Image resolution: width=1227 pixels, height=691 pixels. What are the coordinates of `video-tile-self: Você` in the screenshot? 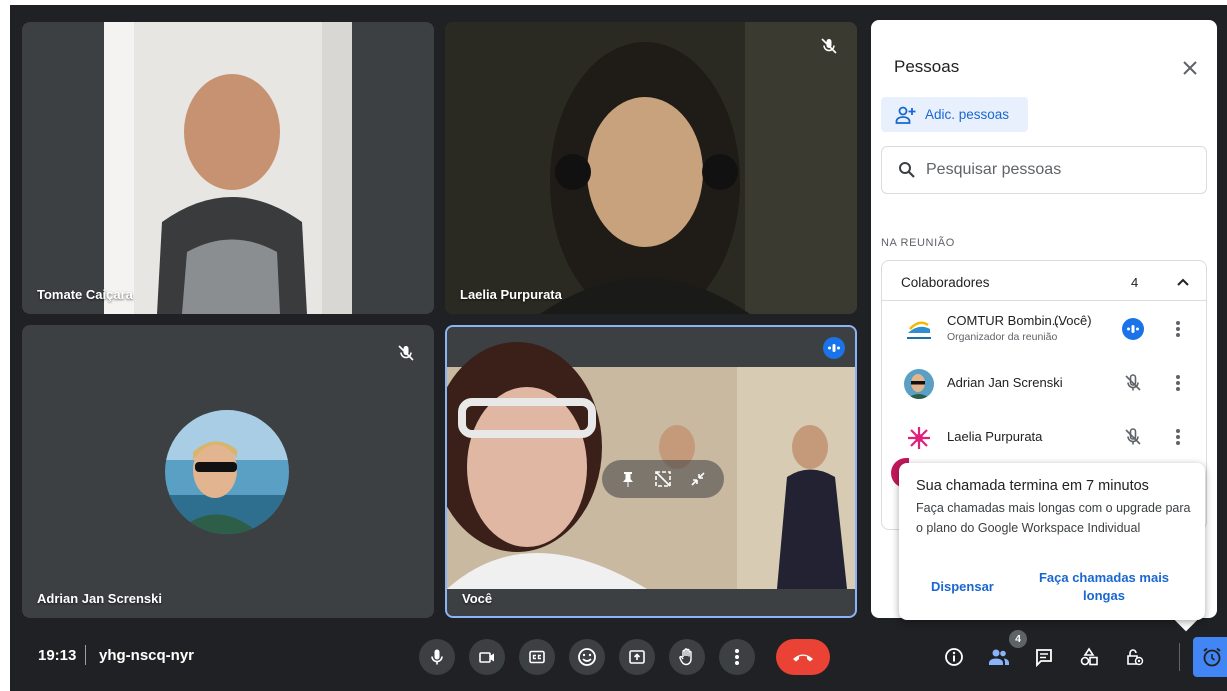 It's located at (651, 471).